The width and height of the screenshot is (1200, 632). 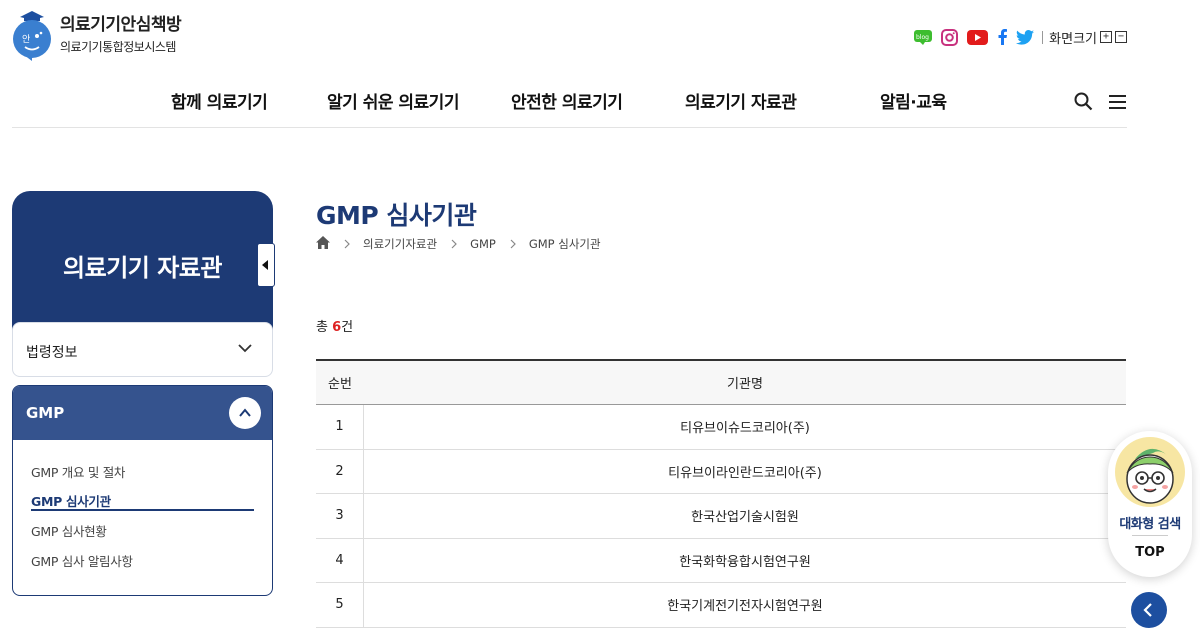 What do you see at coordinates (1150, 472) in the screenshot?
I see `chatbot-mascot-icon` at bounding box center [1150, 472].